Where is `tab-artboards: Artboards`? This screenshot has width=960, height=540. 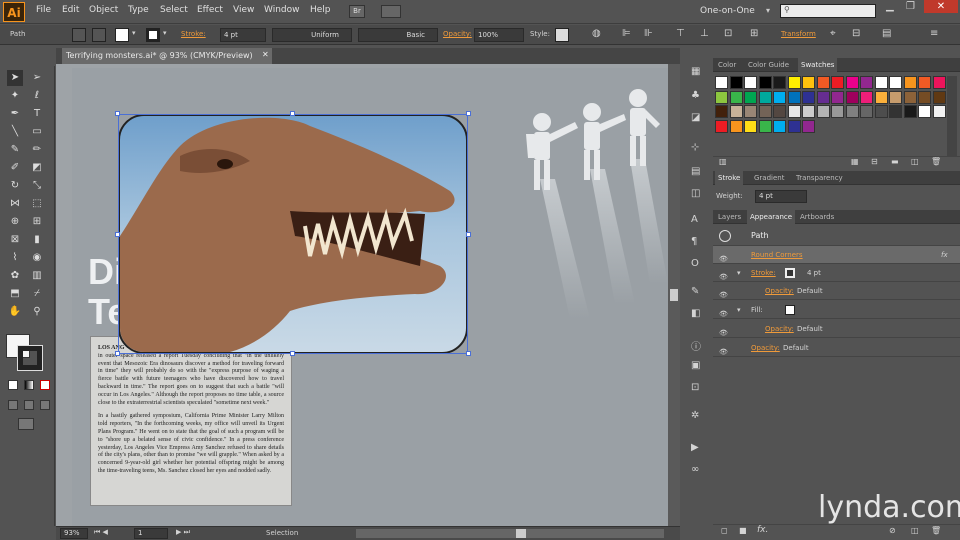 tab-artboards: Artboards is located at coordinates (817, 217).